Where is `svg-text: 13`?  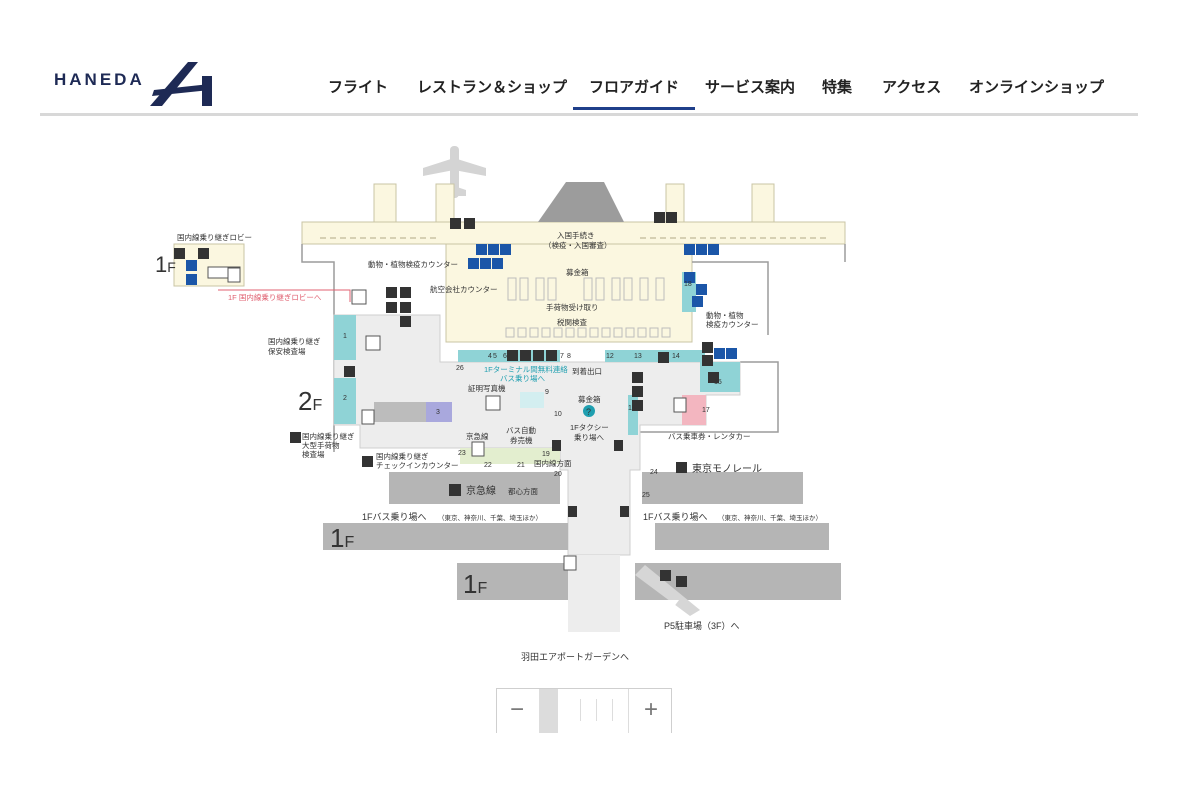
svg-text: 13 is located at coordinates (638, 356).